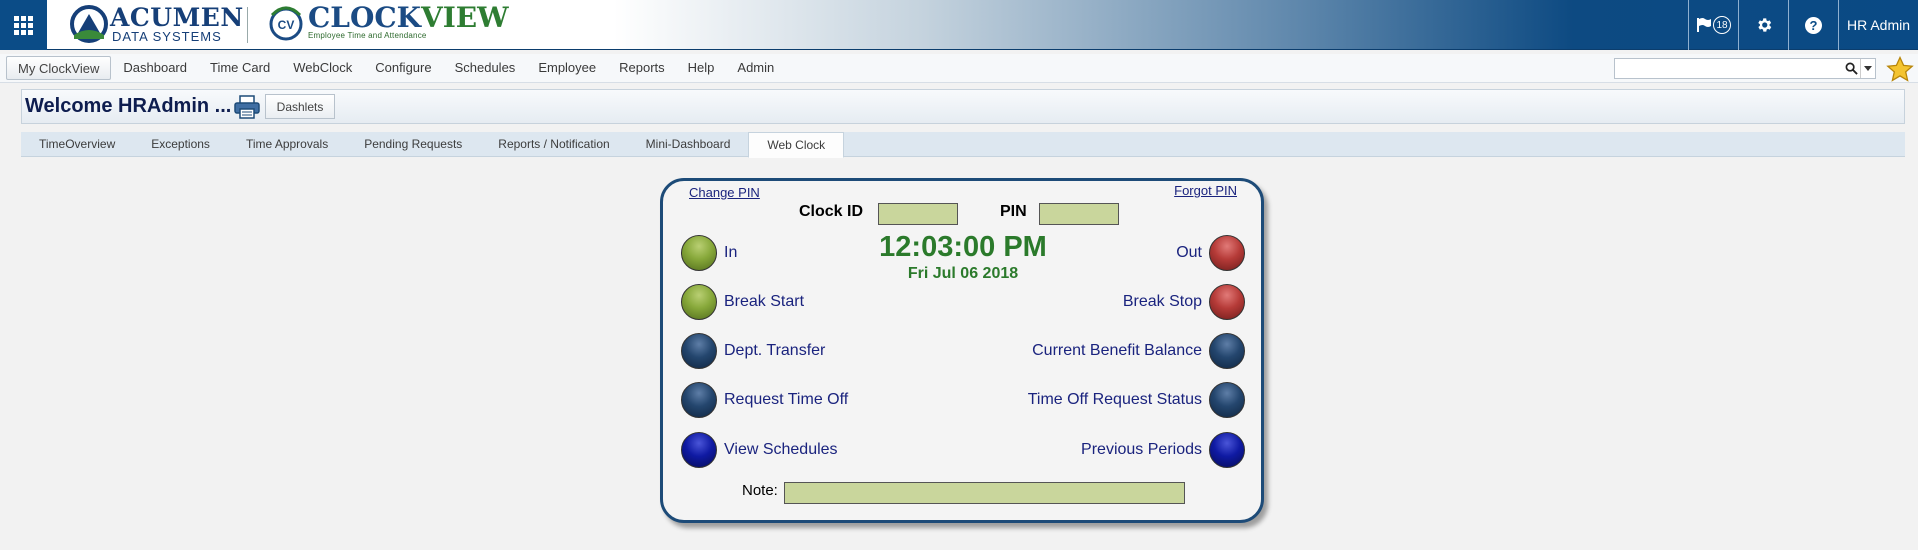 The image size is (1918, 550). I want to click on user-menu: HR Admin, so click(1878, 25).